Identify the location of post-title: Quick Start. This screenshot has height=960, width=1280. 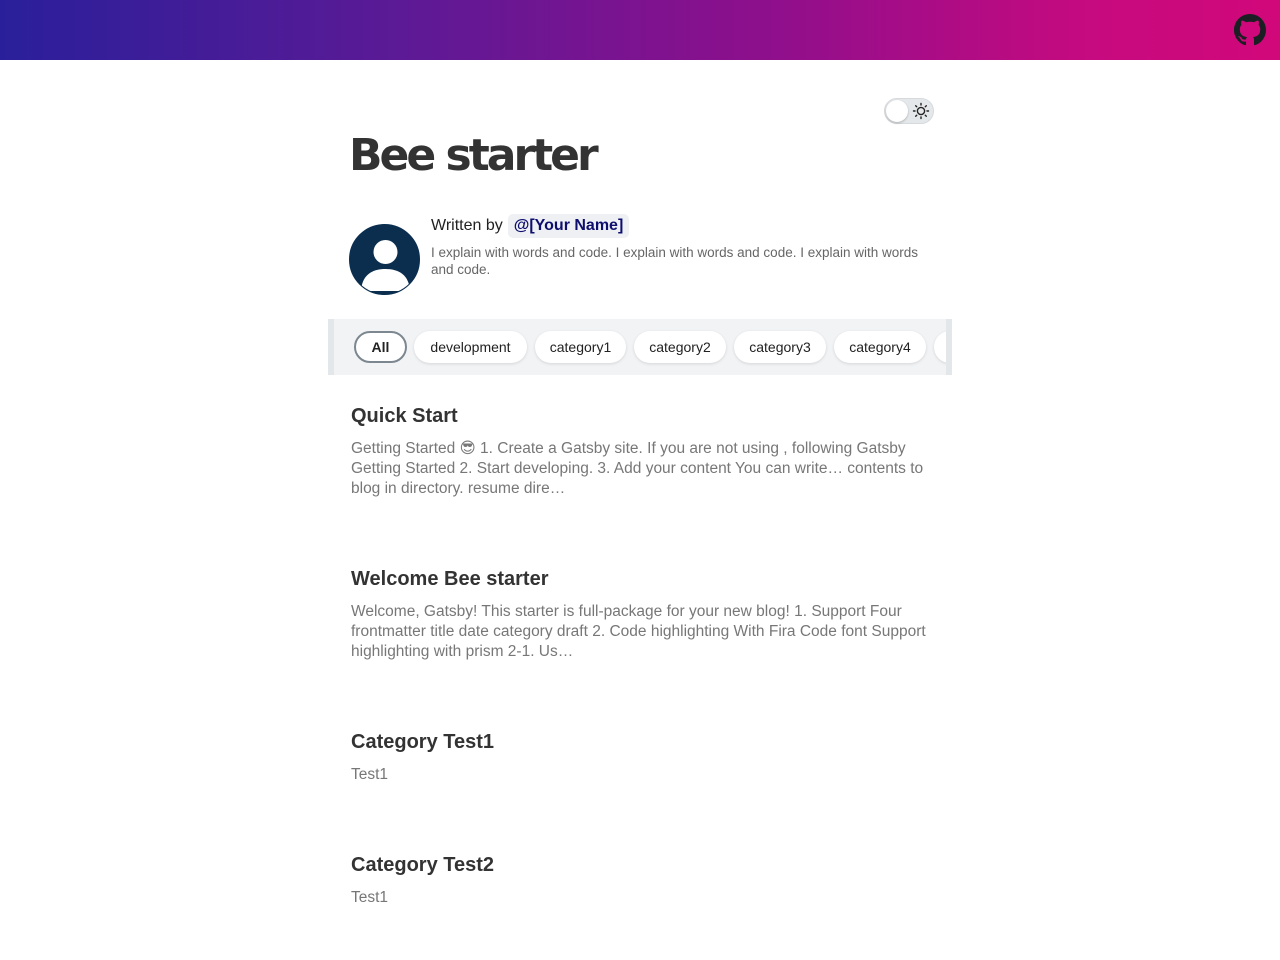
(641, 416).